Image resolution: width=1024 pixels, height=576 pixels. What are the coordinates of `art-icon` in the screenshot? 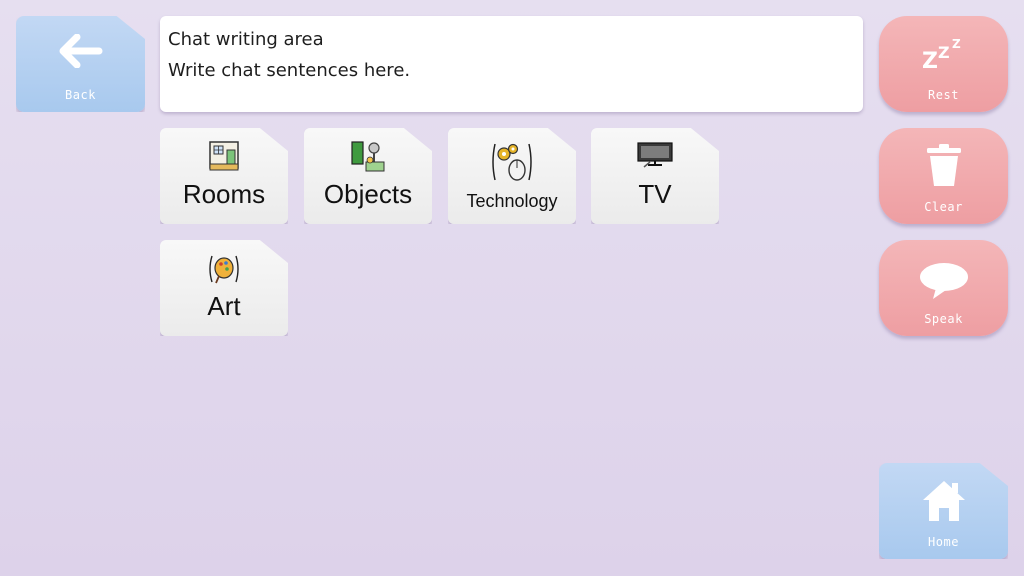 It's located at (224, 269).